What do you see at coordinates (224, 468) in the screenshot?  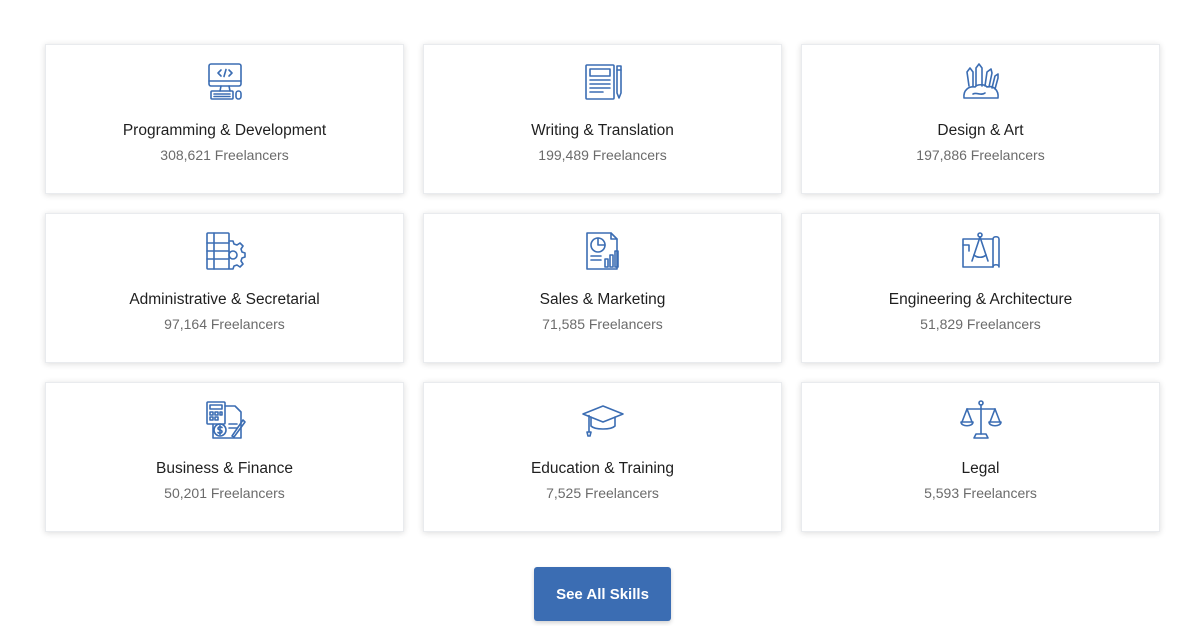 I see `category-title: Business & Finance` at bounding box center [224, 468].